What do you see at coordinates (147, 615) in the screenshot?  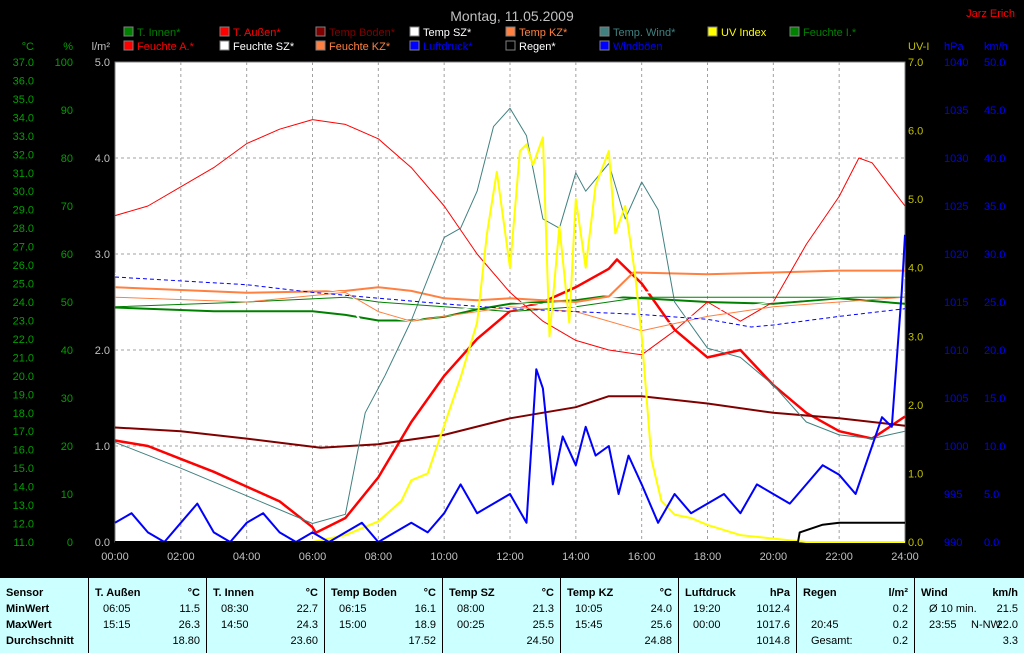 I see `stats-column: T. Außen °C 06:05 11.5 15:15 26.3 18.80` at bounding box center [147, 615].